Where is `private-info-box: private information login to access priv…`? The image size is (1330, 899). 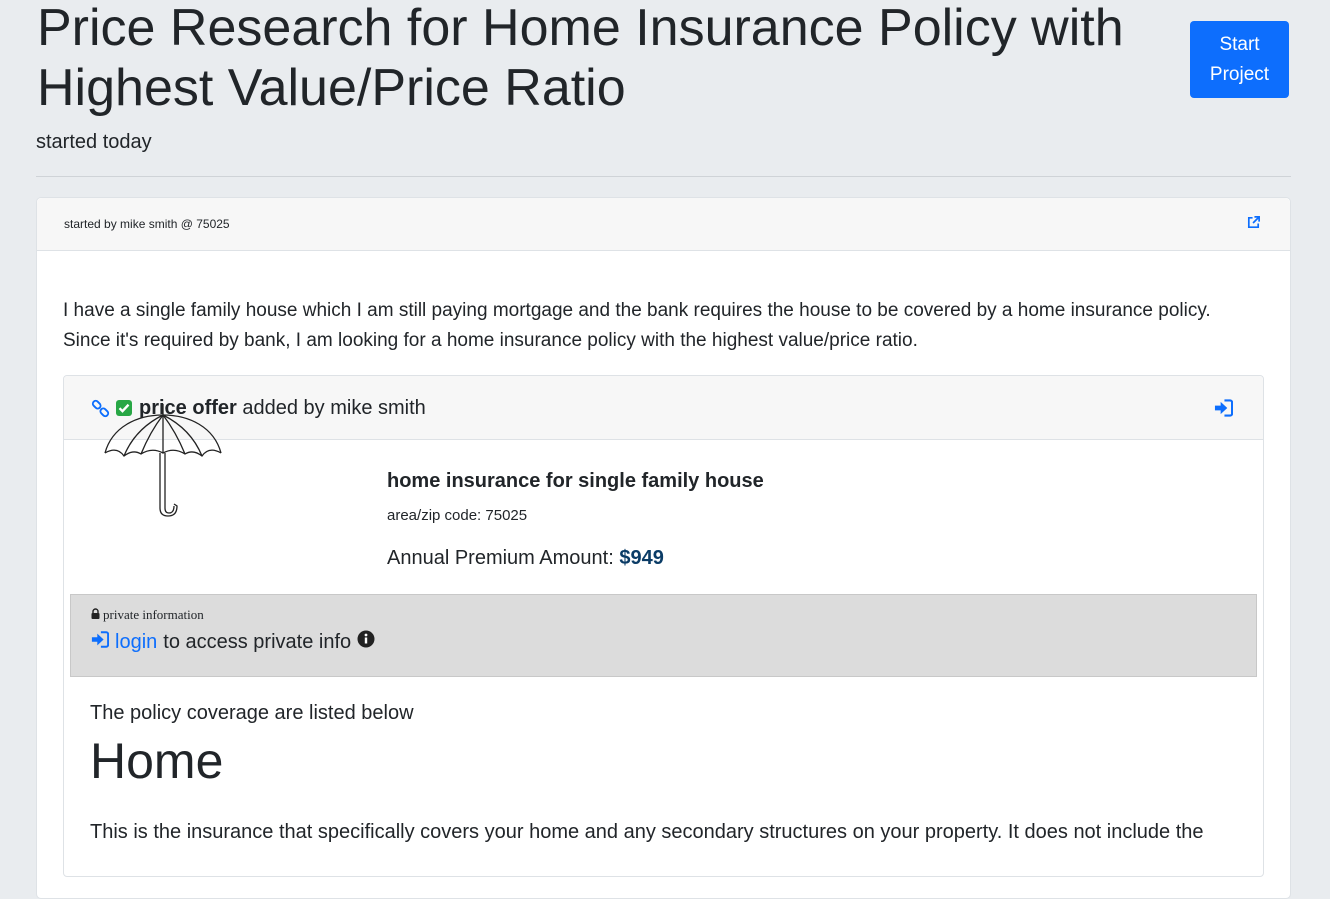 private-info-box: private information login to access priv… is located at coordinates (663, 635).